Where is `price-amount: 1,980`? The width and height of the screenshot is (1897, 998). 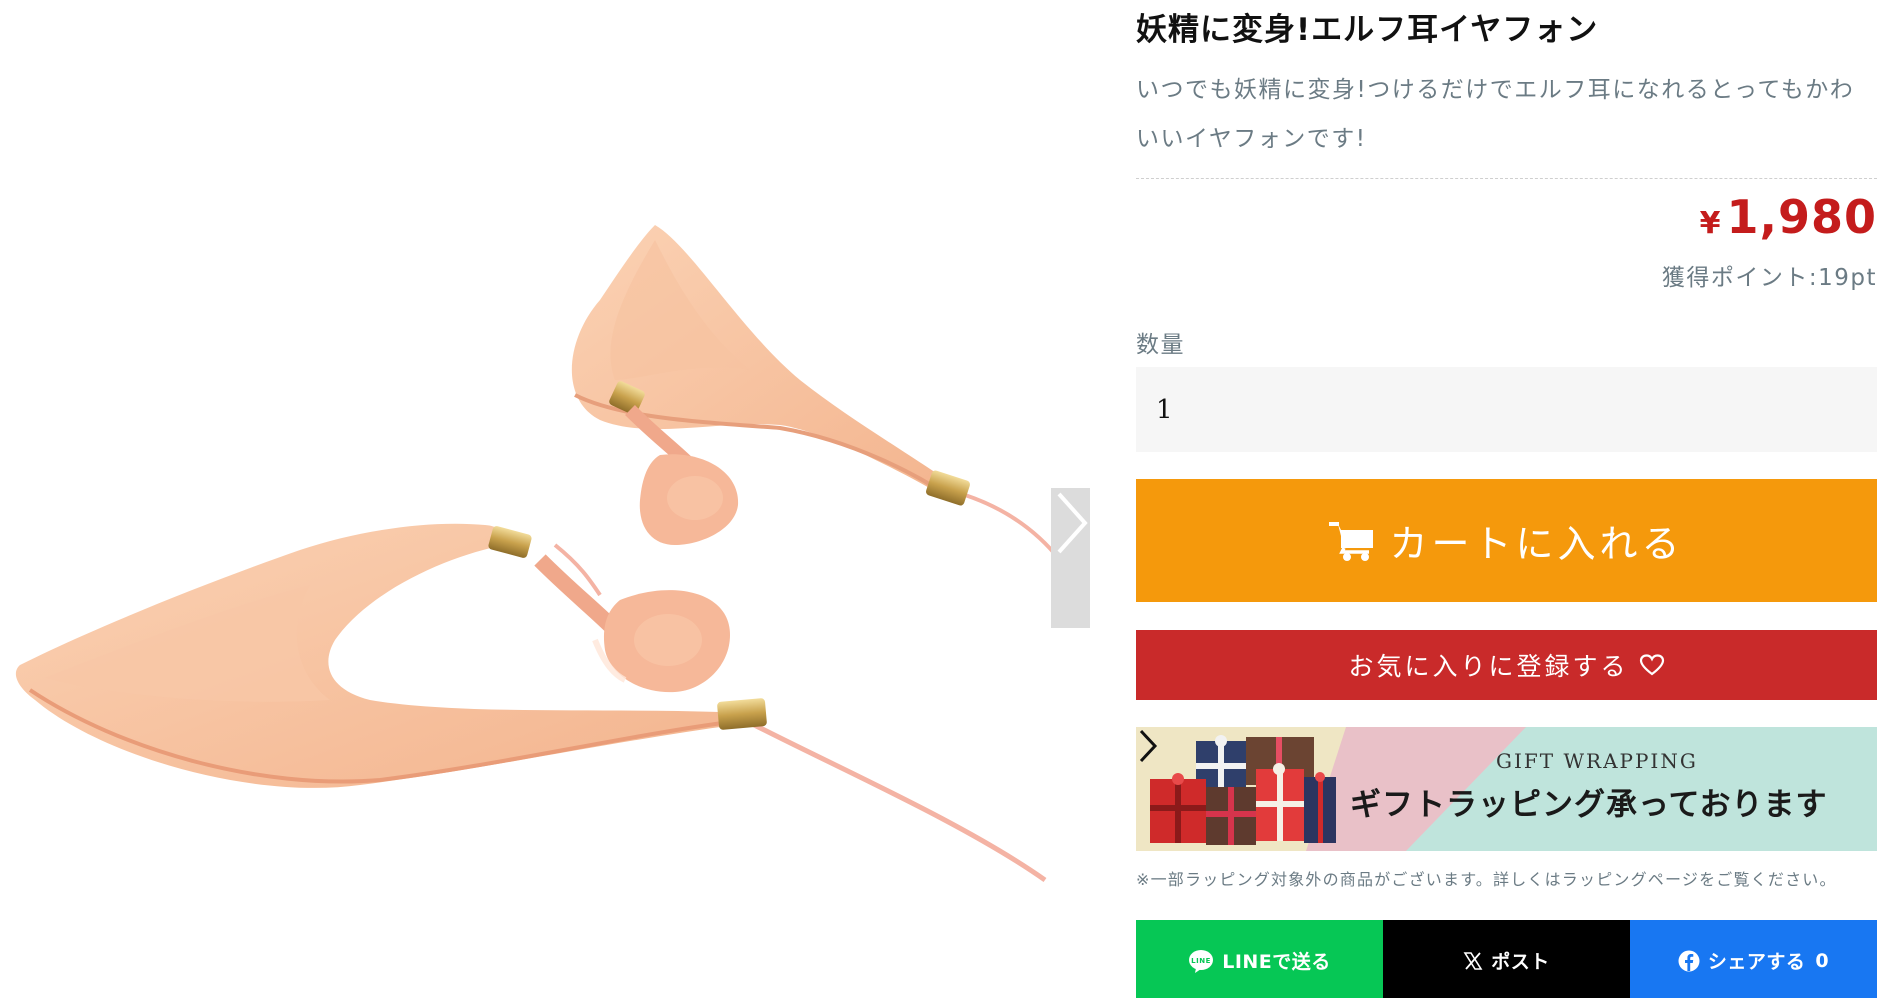
price-amount: 1,980 is located at coordinates (1801, 217).